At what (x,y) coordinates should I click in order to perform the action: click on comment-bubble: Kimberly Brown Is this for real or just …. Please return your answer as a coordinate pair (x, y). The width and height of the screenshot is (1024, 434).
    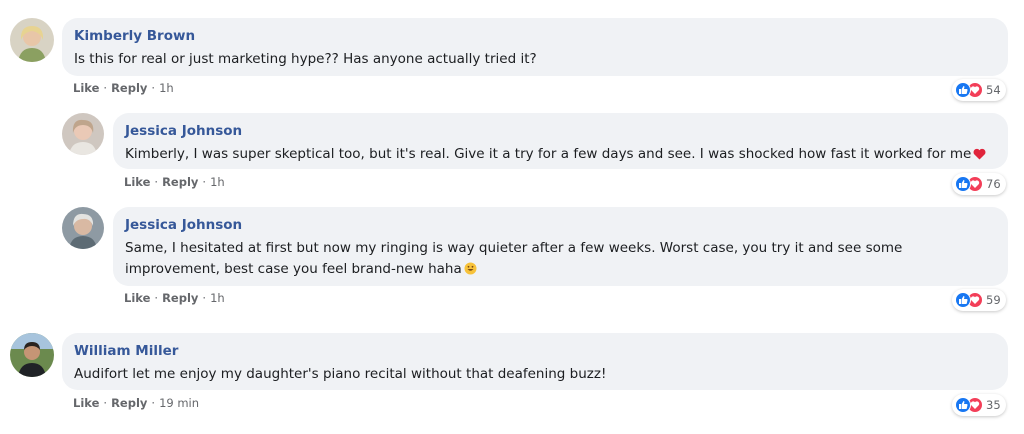
    Looking at the image, I should click on (535, 47).